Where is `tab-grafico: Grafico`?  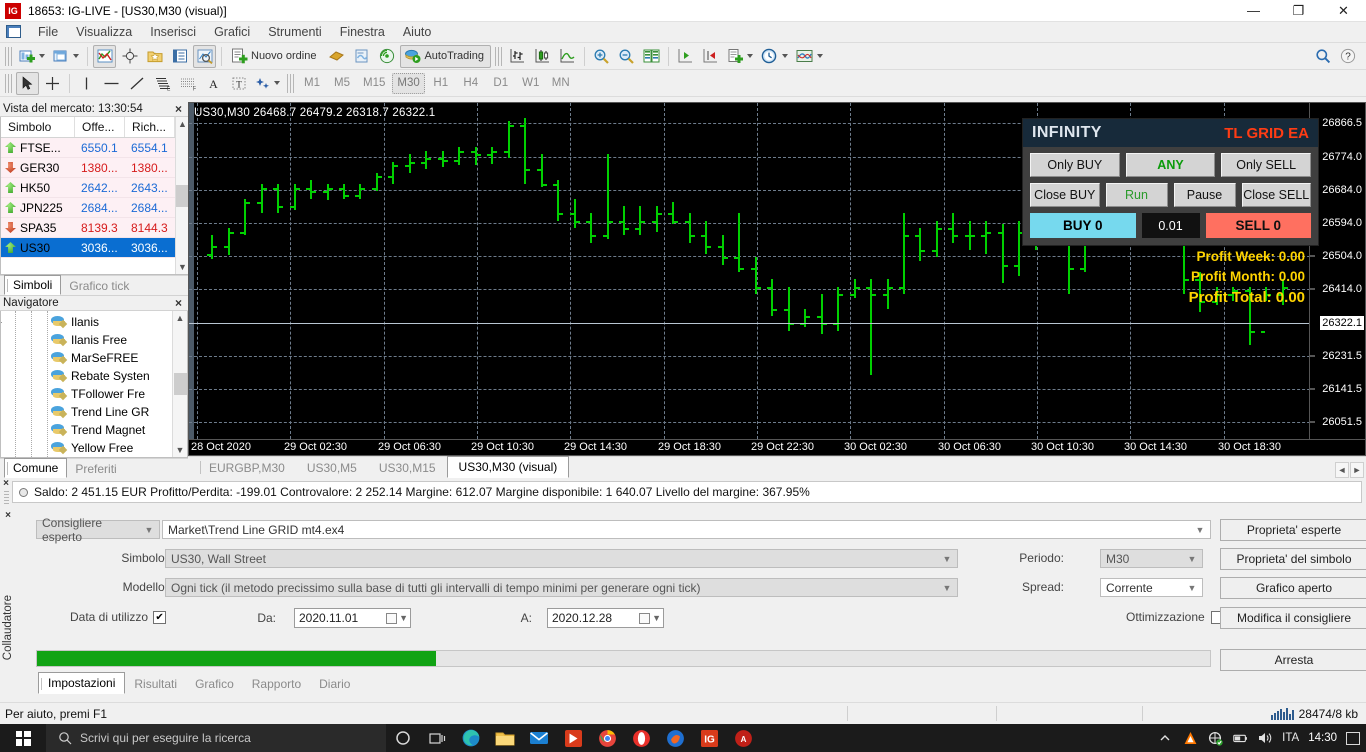
tab-grafico: Grafico is located at coordinates (214, 684).